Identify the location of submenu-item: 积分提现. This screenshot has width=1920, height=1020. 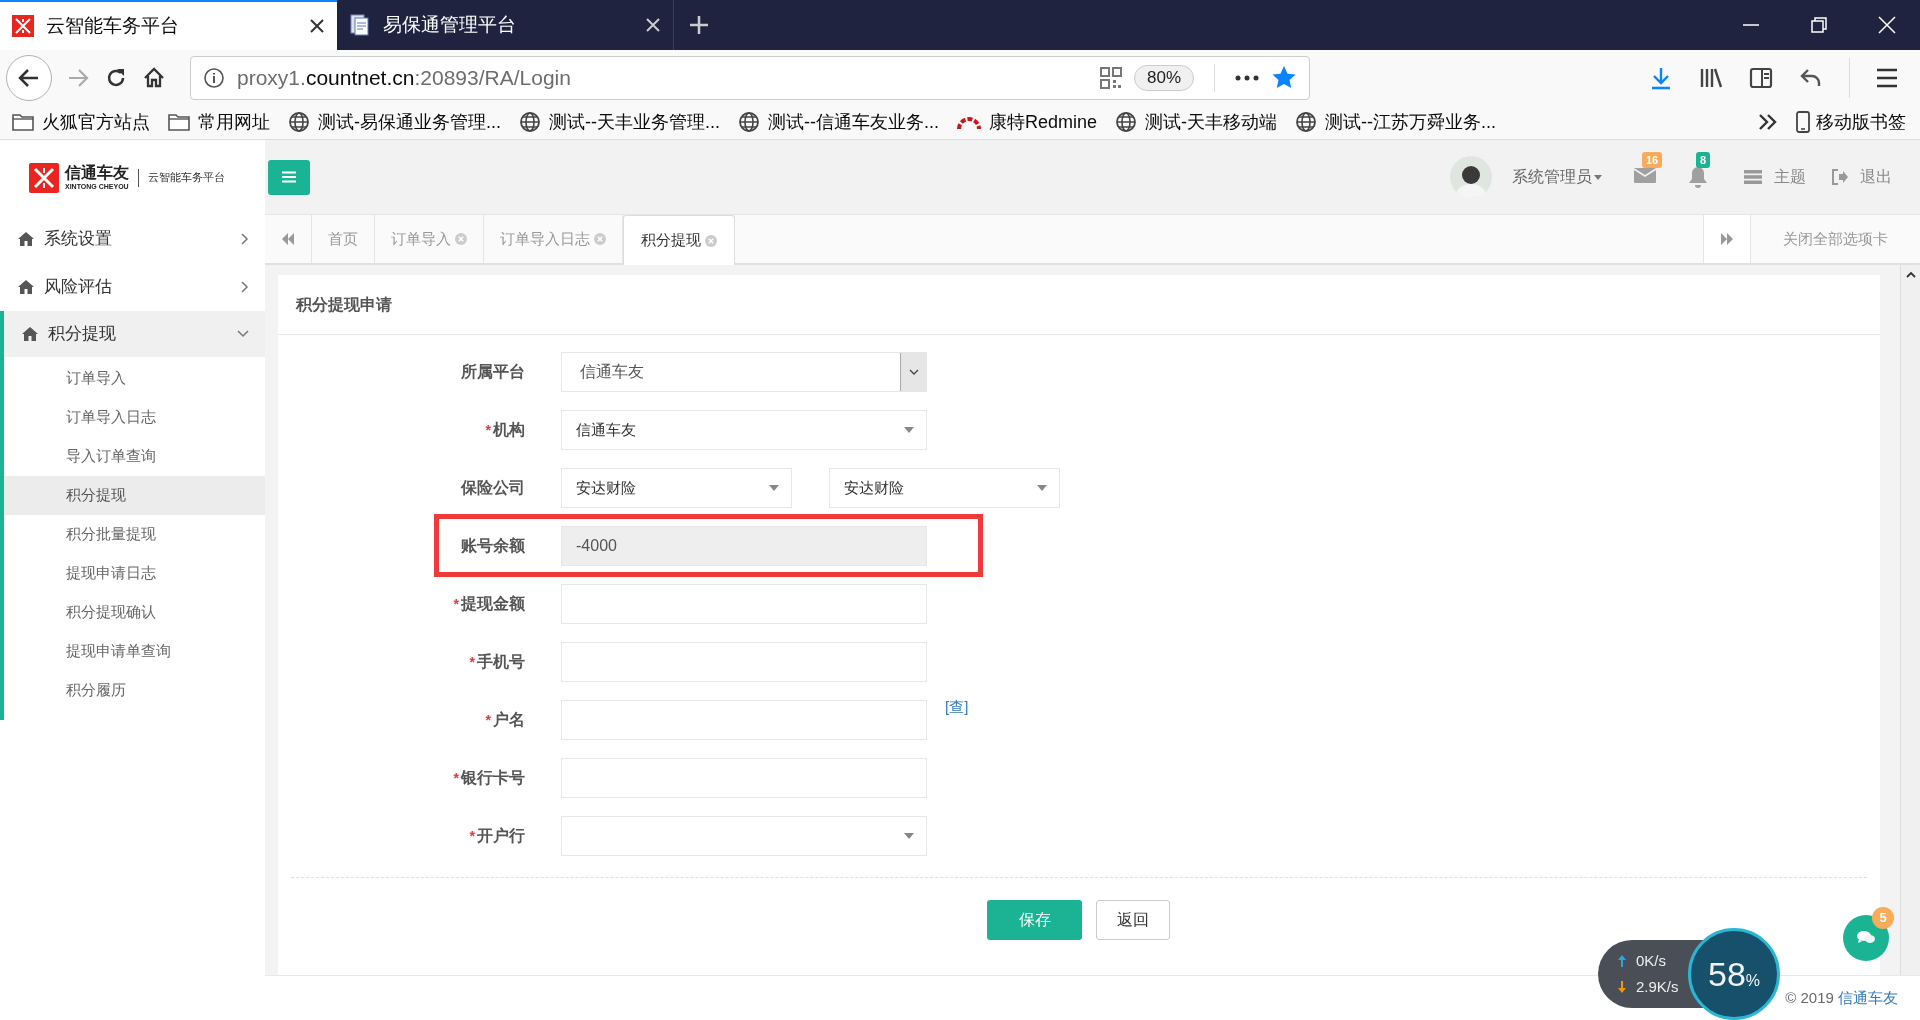
(134, 495).